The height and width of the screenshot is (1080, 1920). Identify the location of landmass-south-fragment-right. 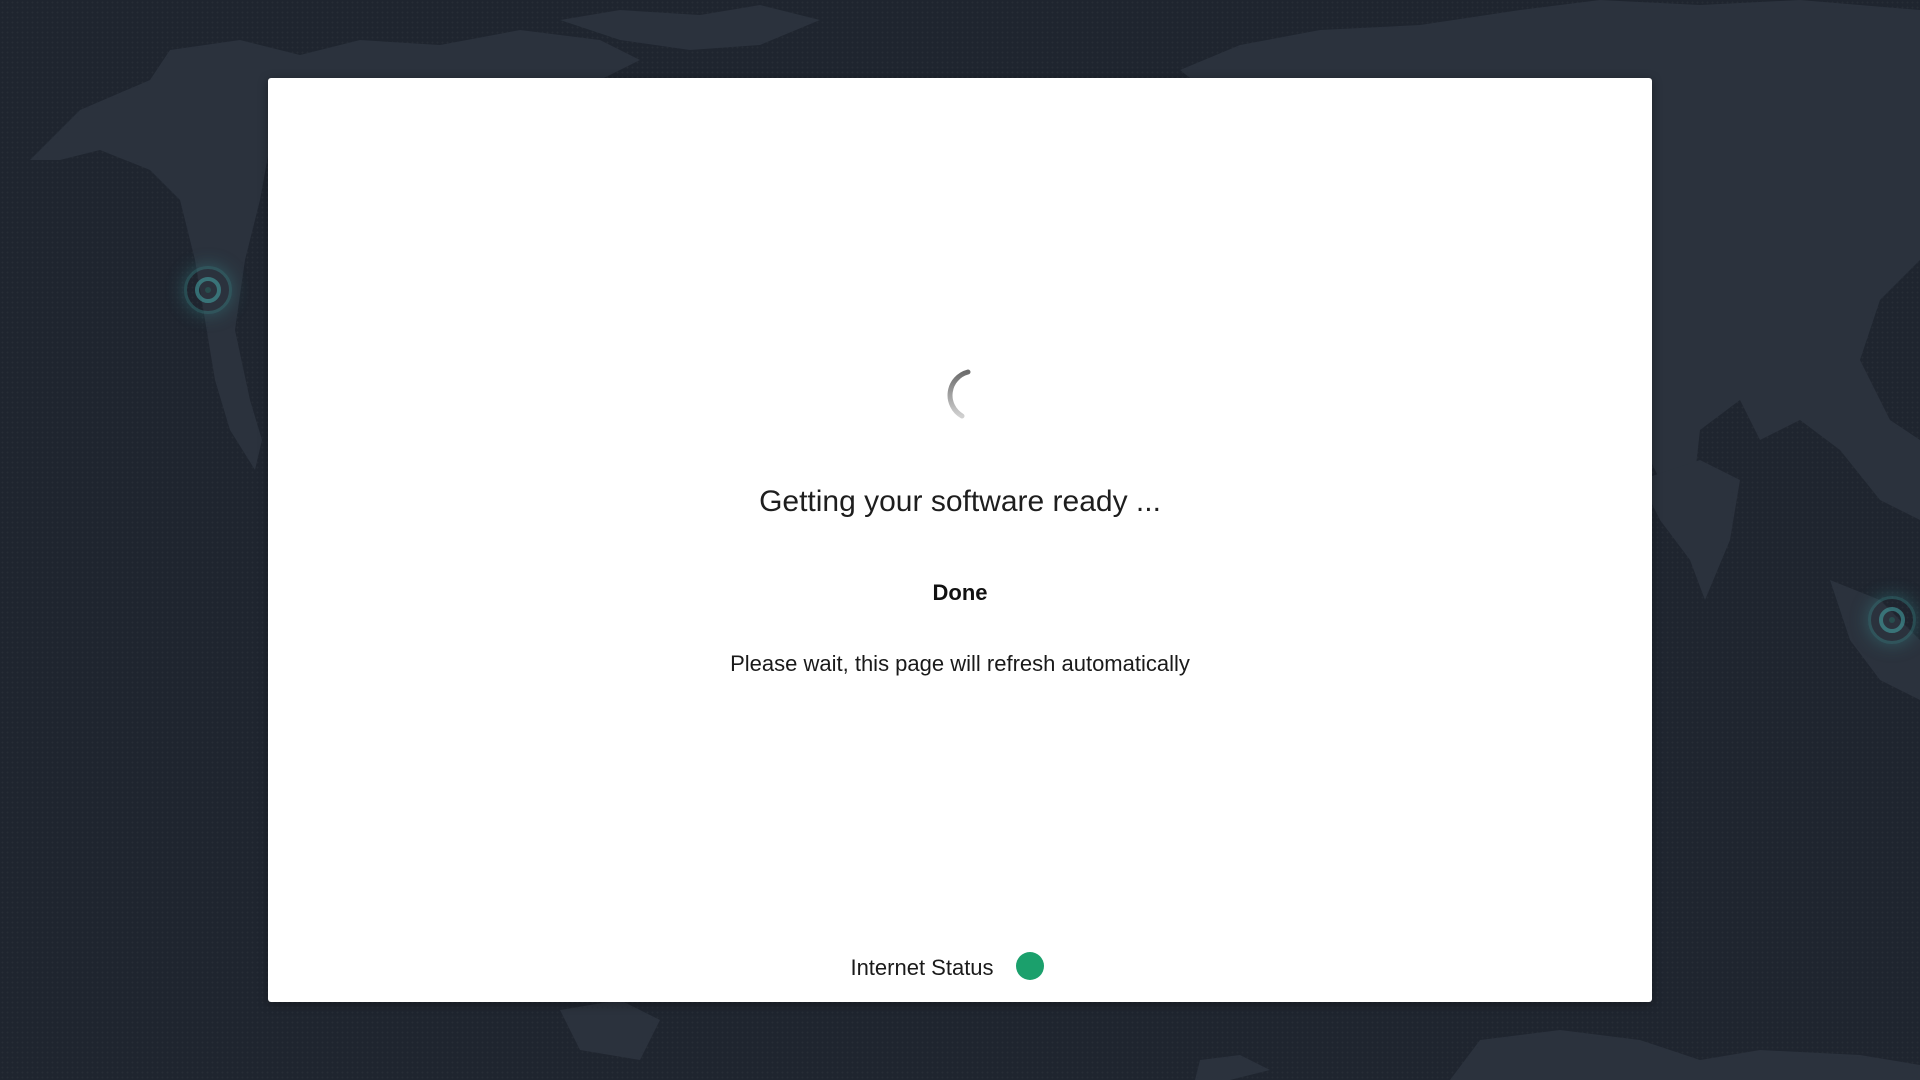
(1685, 1055).